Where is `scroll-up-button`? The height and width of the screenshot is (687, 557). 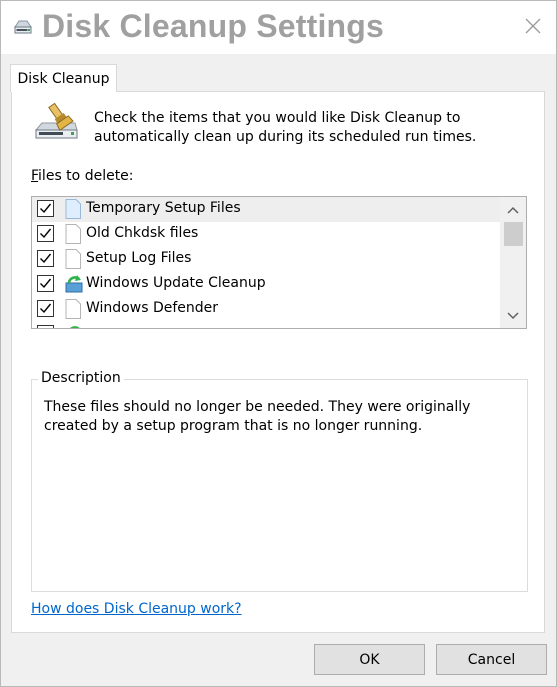
scroll-up-button is located at coordinates (513, 209).